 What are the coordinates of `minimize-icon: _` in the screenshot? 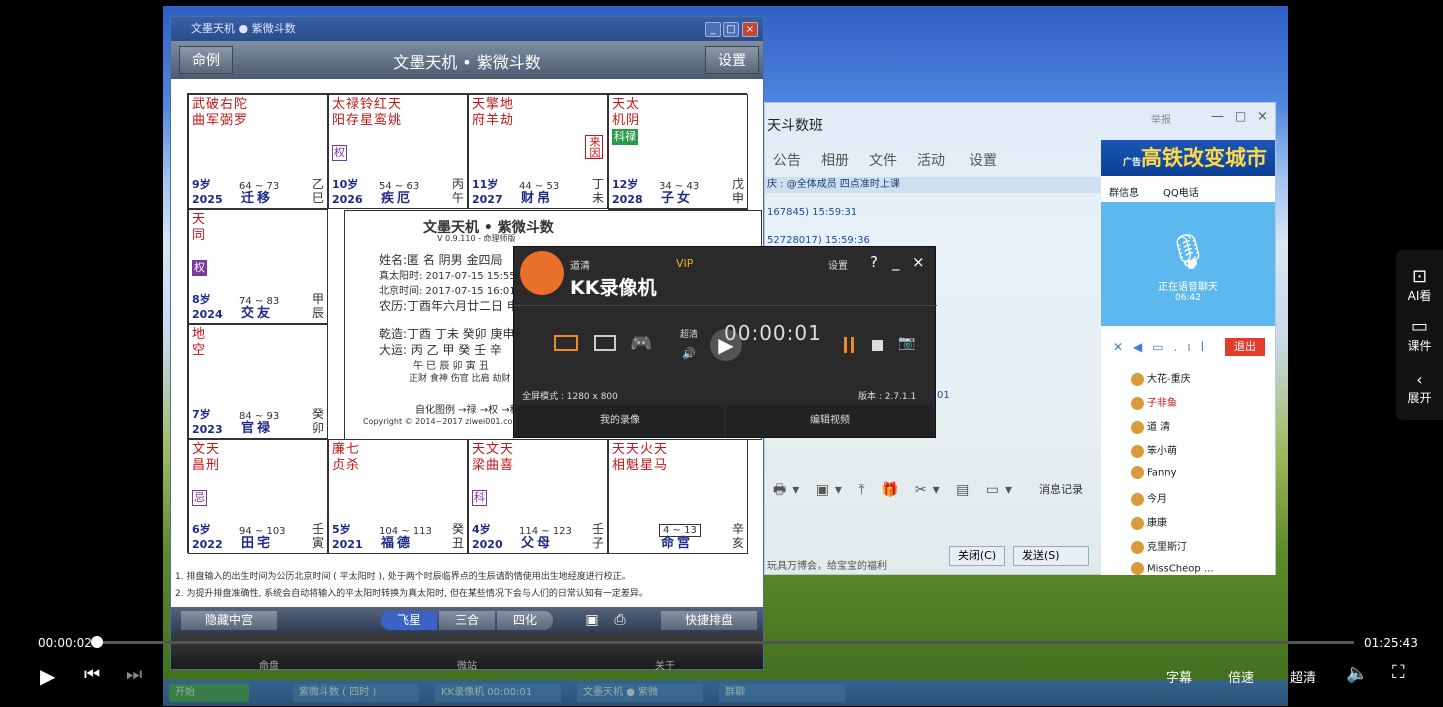 It's located at (896, 262).